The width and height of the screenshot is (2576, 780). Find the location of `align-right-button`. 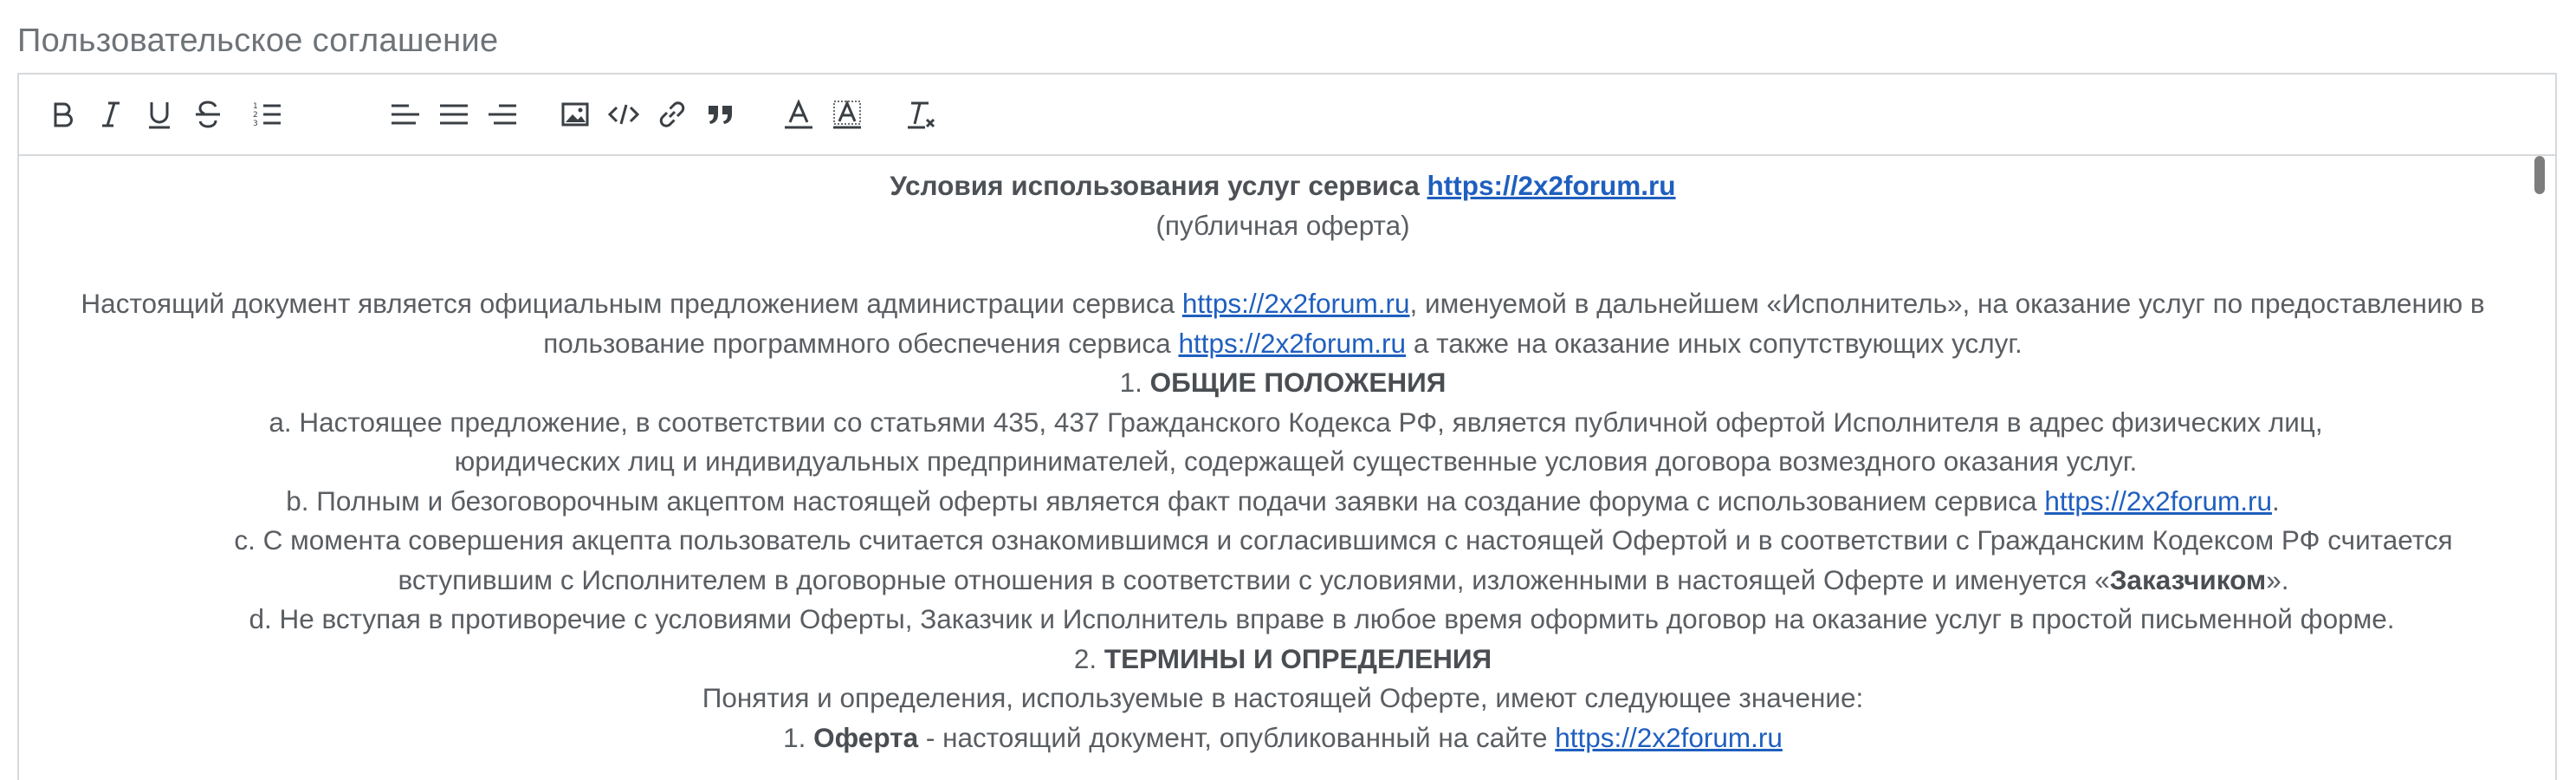

align-right-button is located at coordinates (502, 114).